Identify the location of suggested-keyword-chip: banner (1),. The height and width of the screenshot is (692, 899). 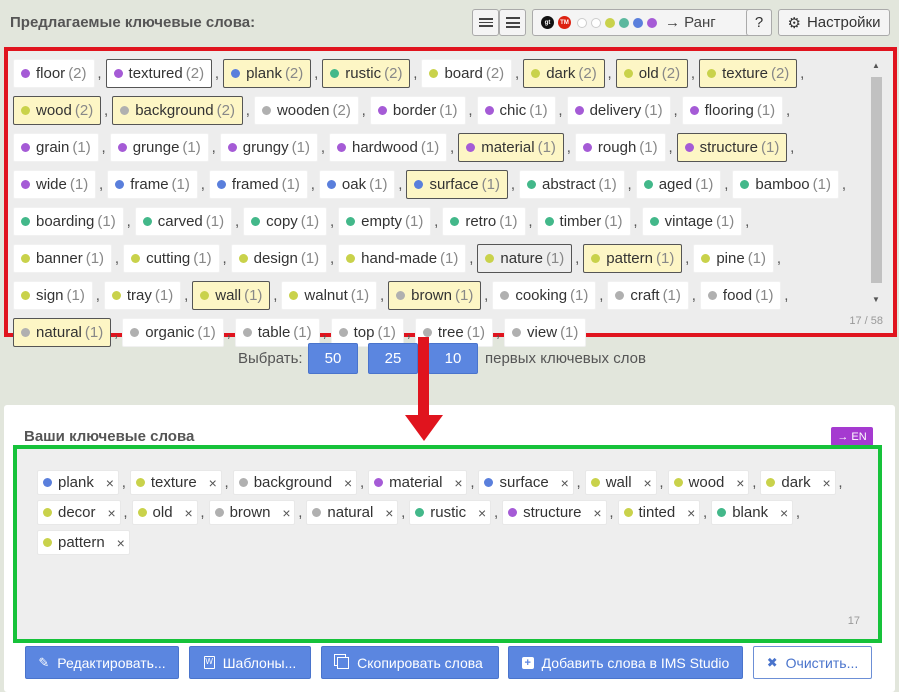
(66, 258).